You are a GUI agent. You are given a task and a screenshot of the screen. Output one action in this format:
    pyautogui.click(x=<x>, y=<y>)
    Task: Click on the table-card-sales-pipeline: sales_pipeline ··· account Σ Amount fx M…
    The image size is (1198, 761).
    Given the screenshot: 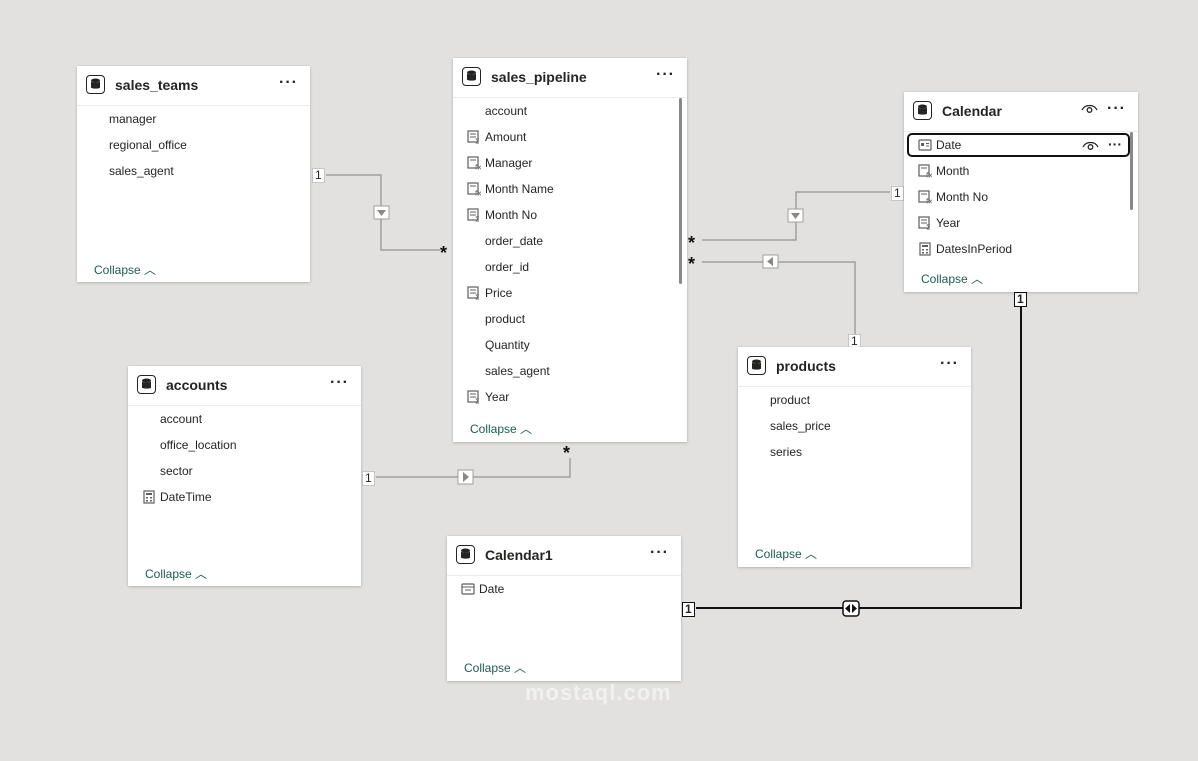 What is the action you would take?
    pyautogui.click(x=570, y=250)
    